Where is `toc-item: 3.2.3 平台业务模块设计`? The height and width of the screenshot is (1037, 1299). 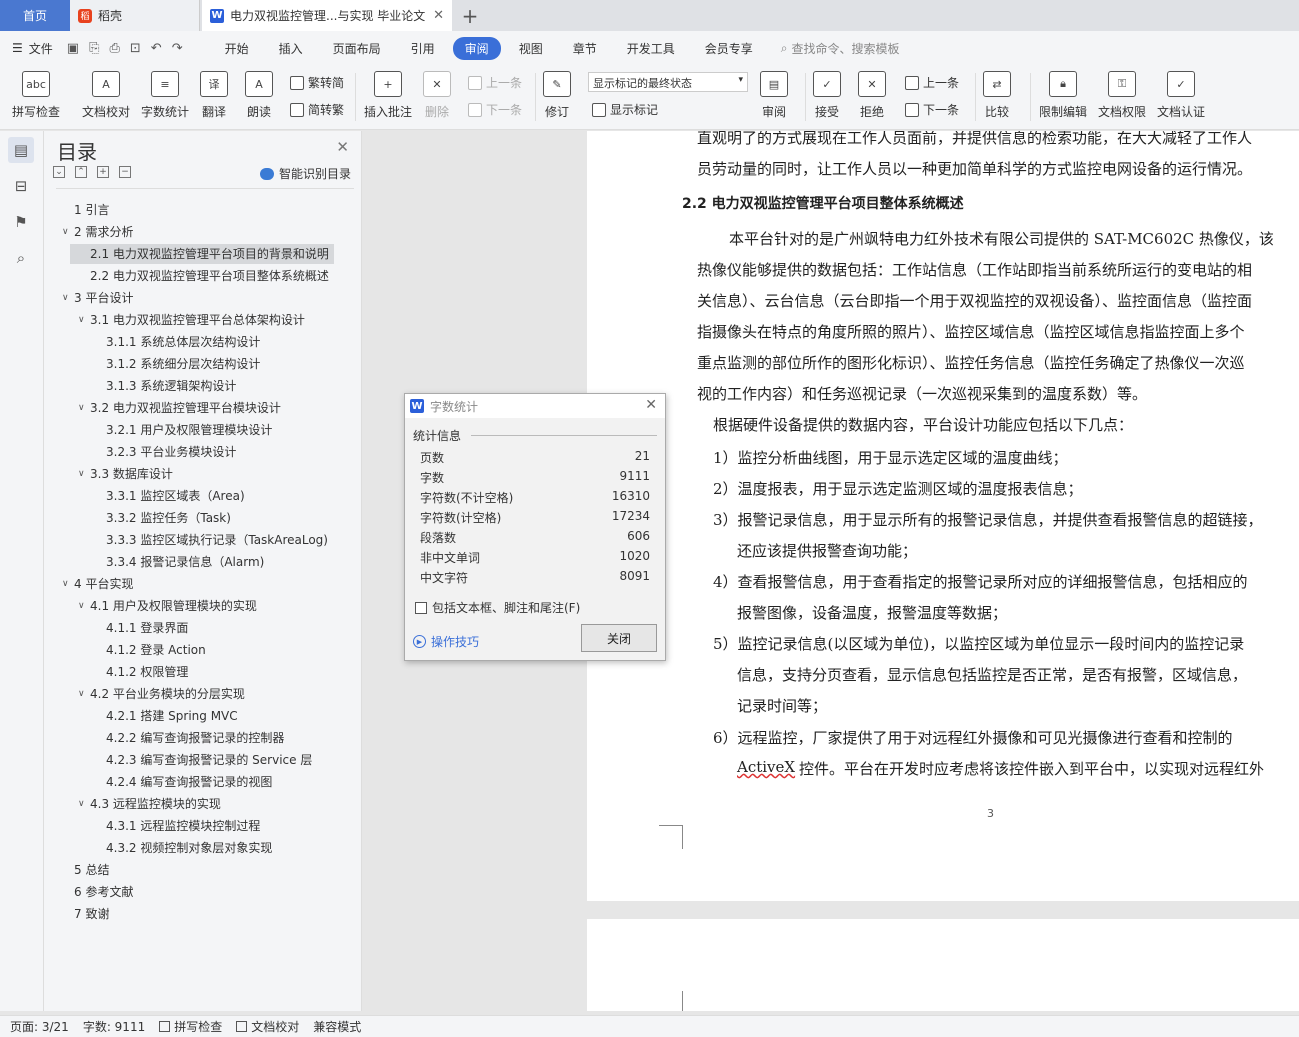 toc-item: 3.2.3 平台业务模块设计 is located at coordinates (219, 452).